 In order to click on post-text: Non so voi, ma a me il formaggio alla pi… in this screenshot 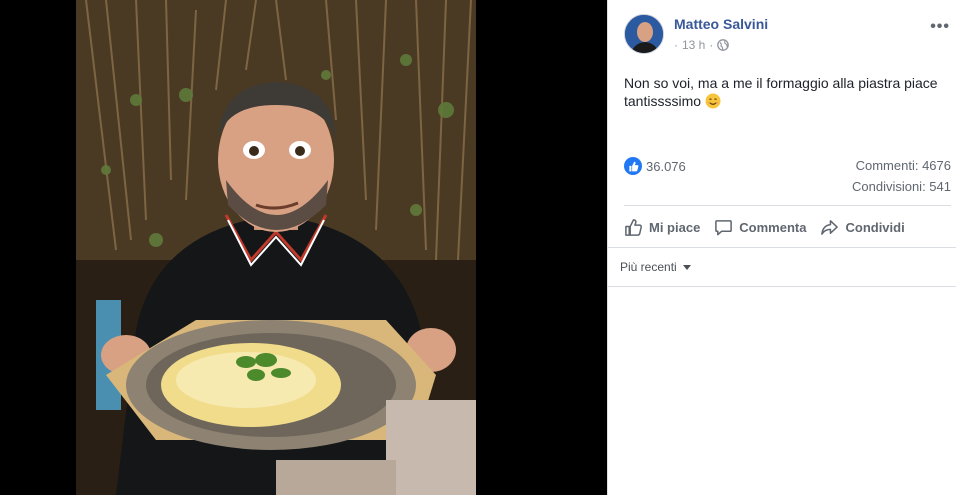, I will do `click(784, 92)`.